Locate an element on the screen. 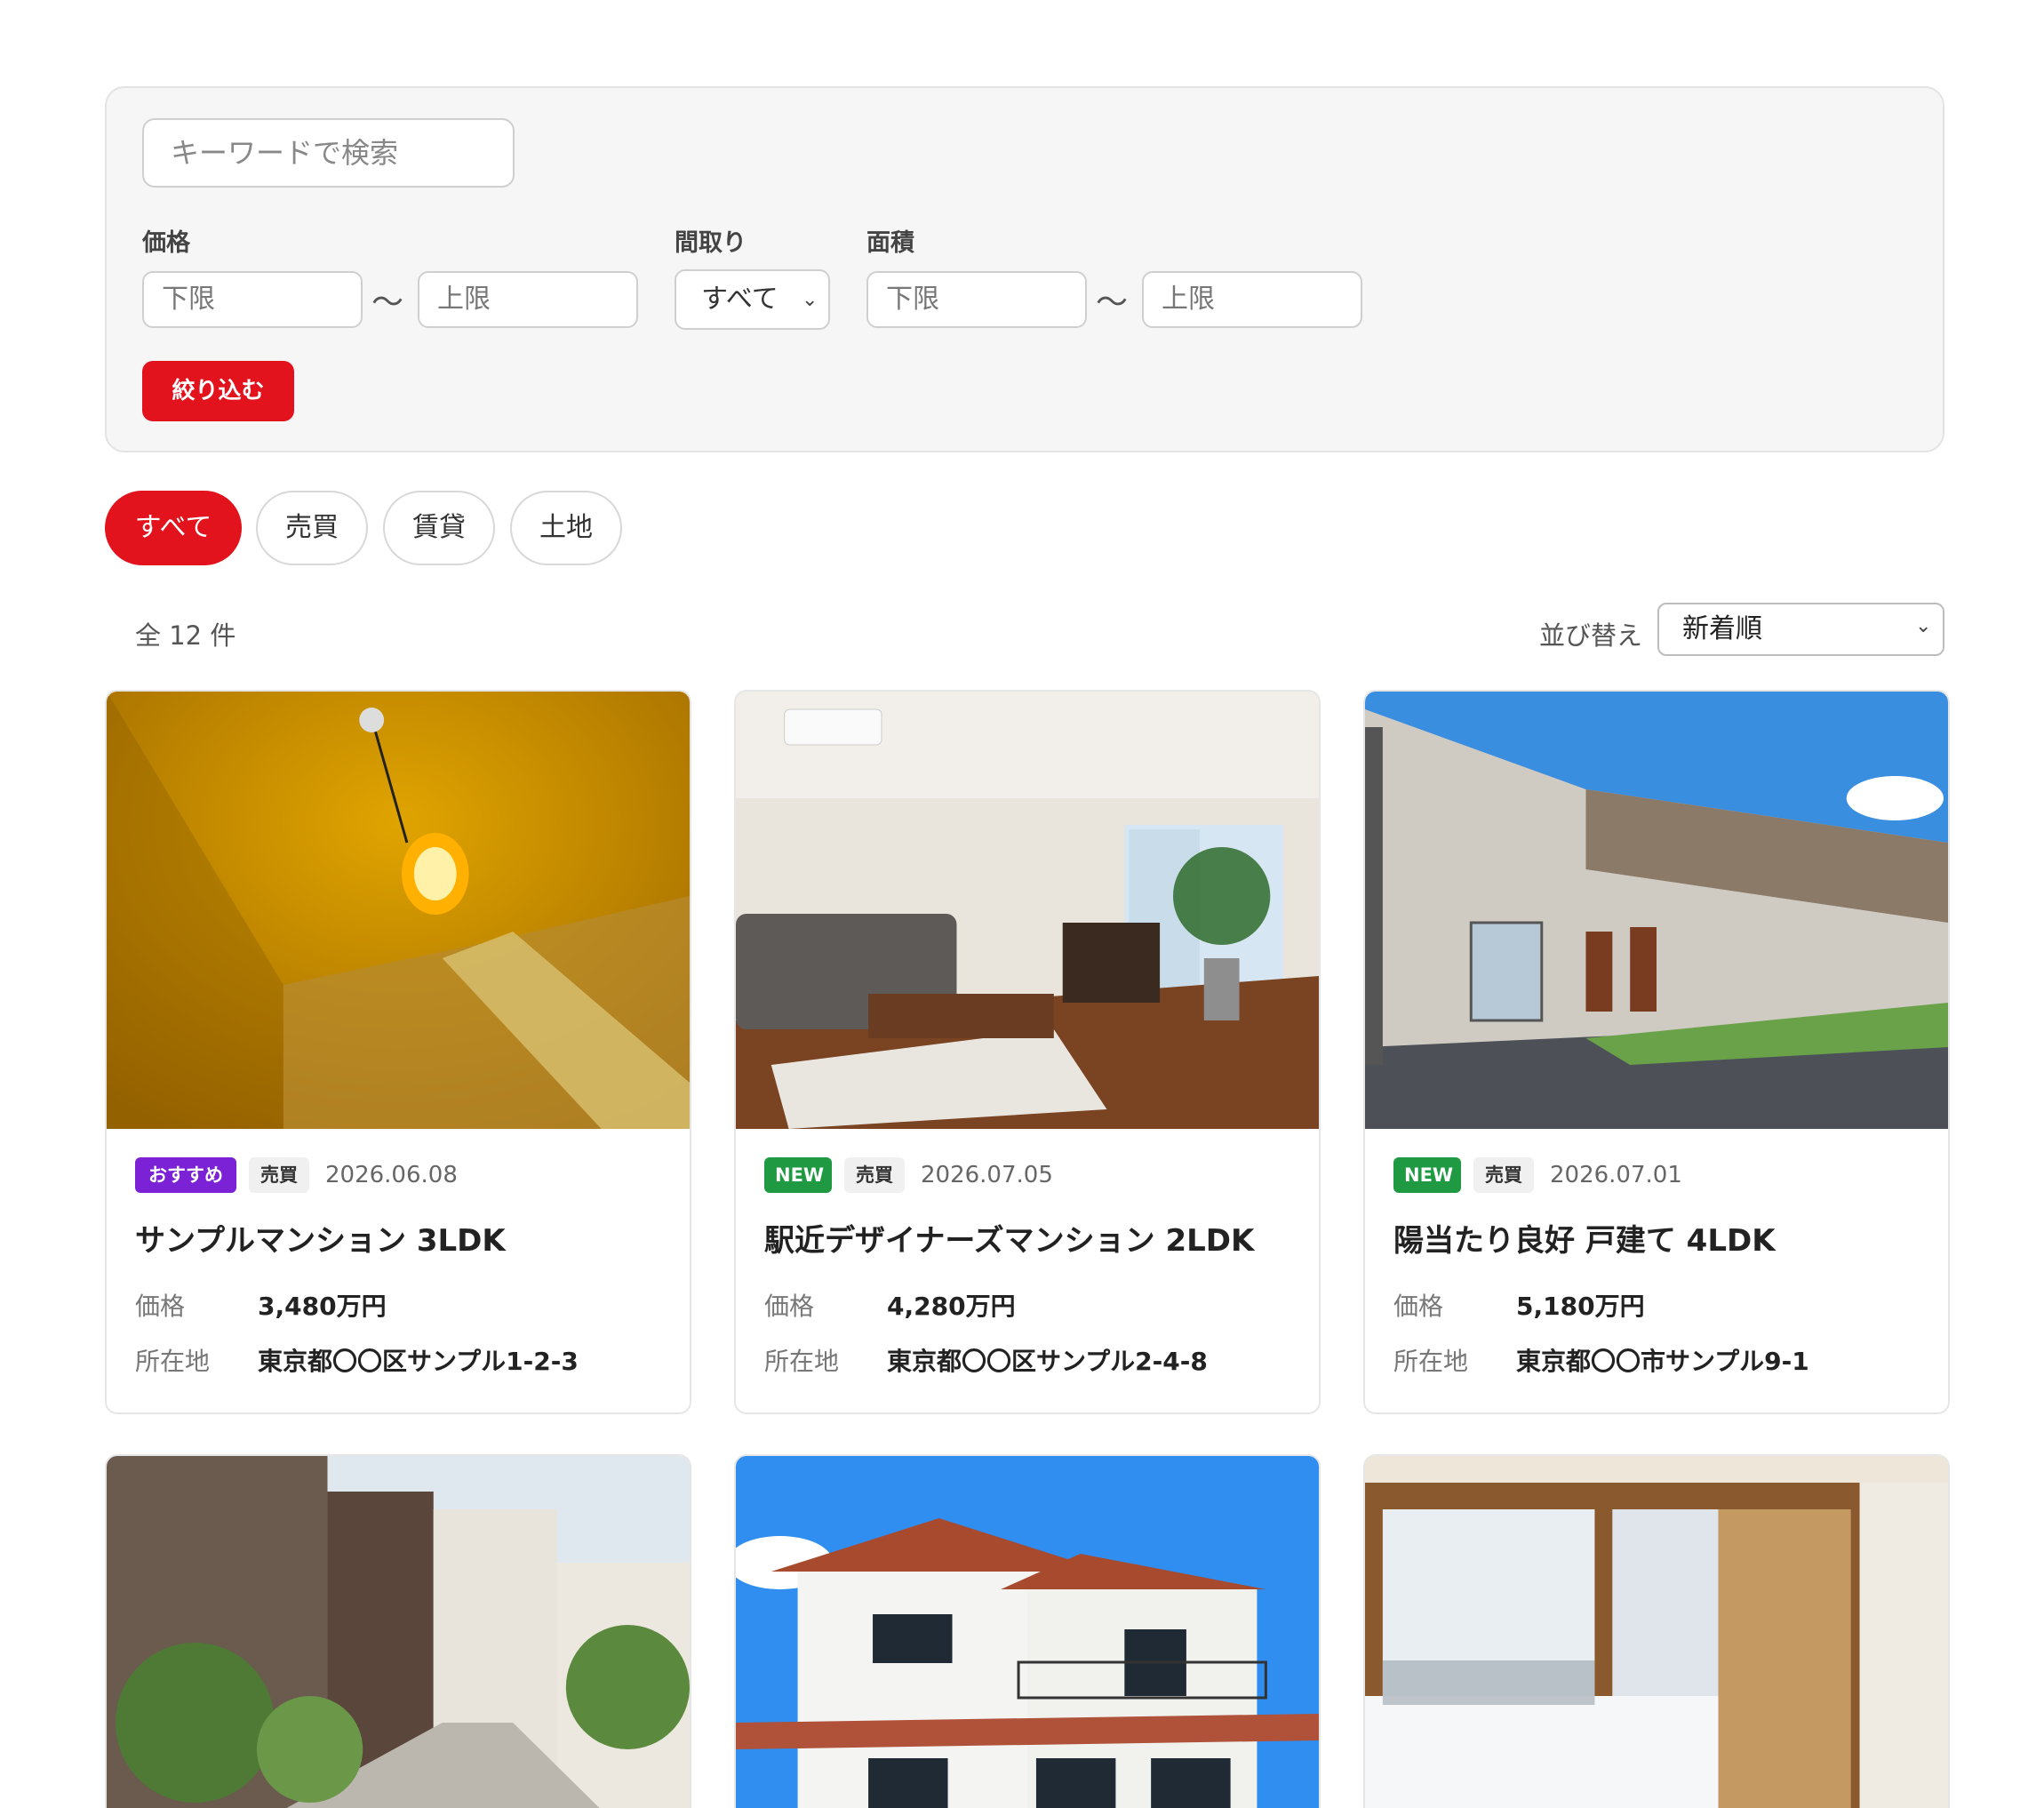 Image resolution: width=2044 pixels, height=1808 pixels. sort-select-value: 新着順 is located at coordinates (1722, 628).